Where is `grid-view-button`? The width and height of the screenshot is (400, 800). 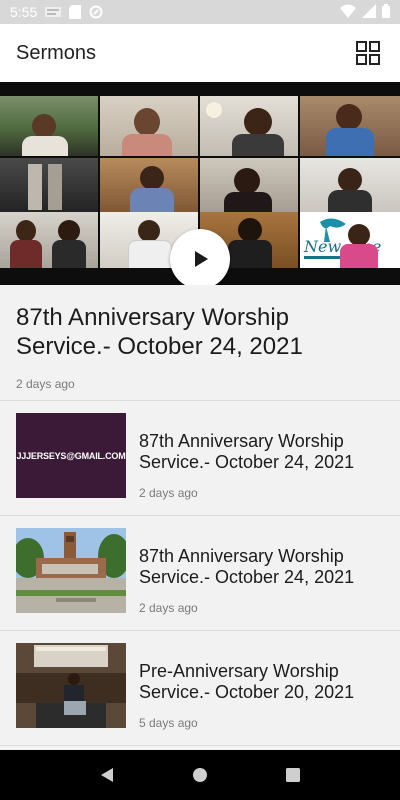 grid-view-button is located at coordinates (368, 53).